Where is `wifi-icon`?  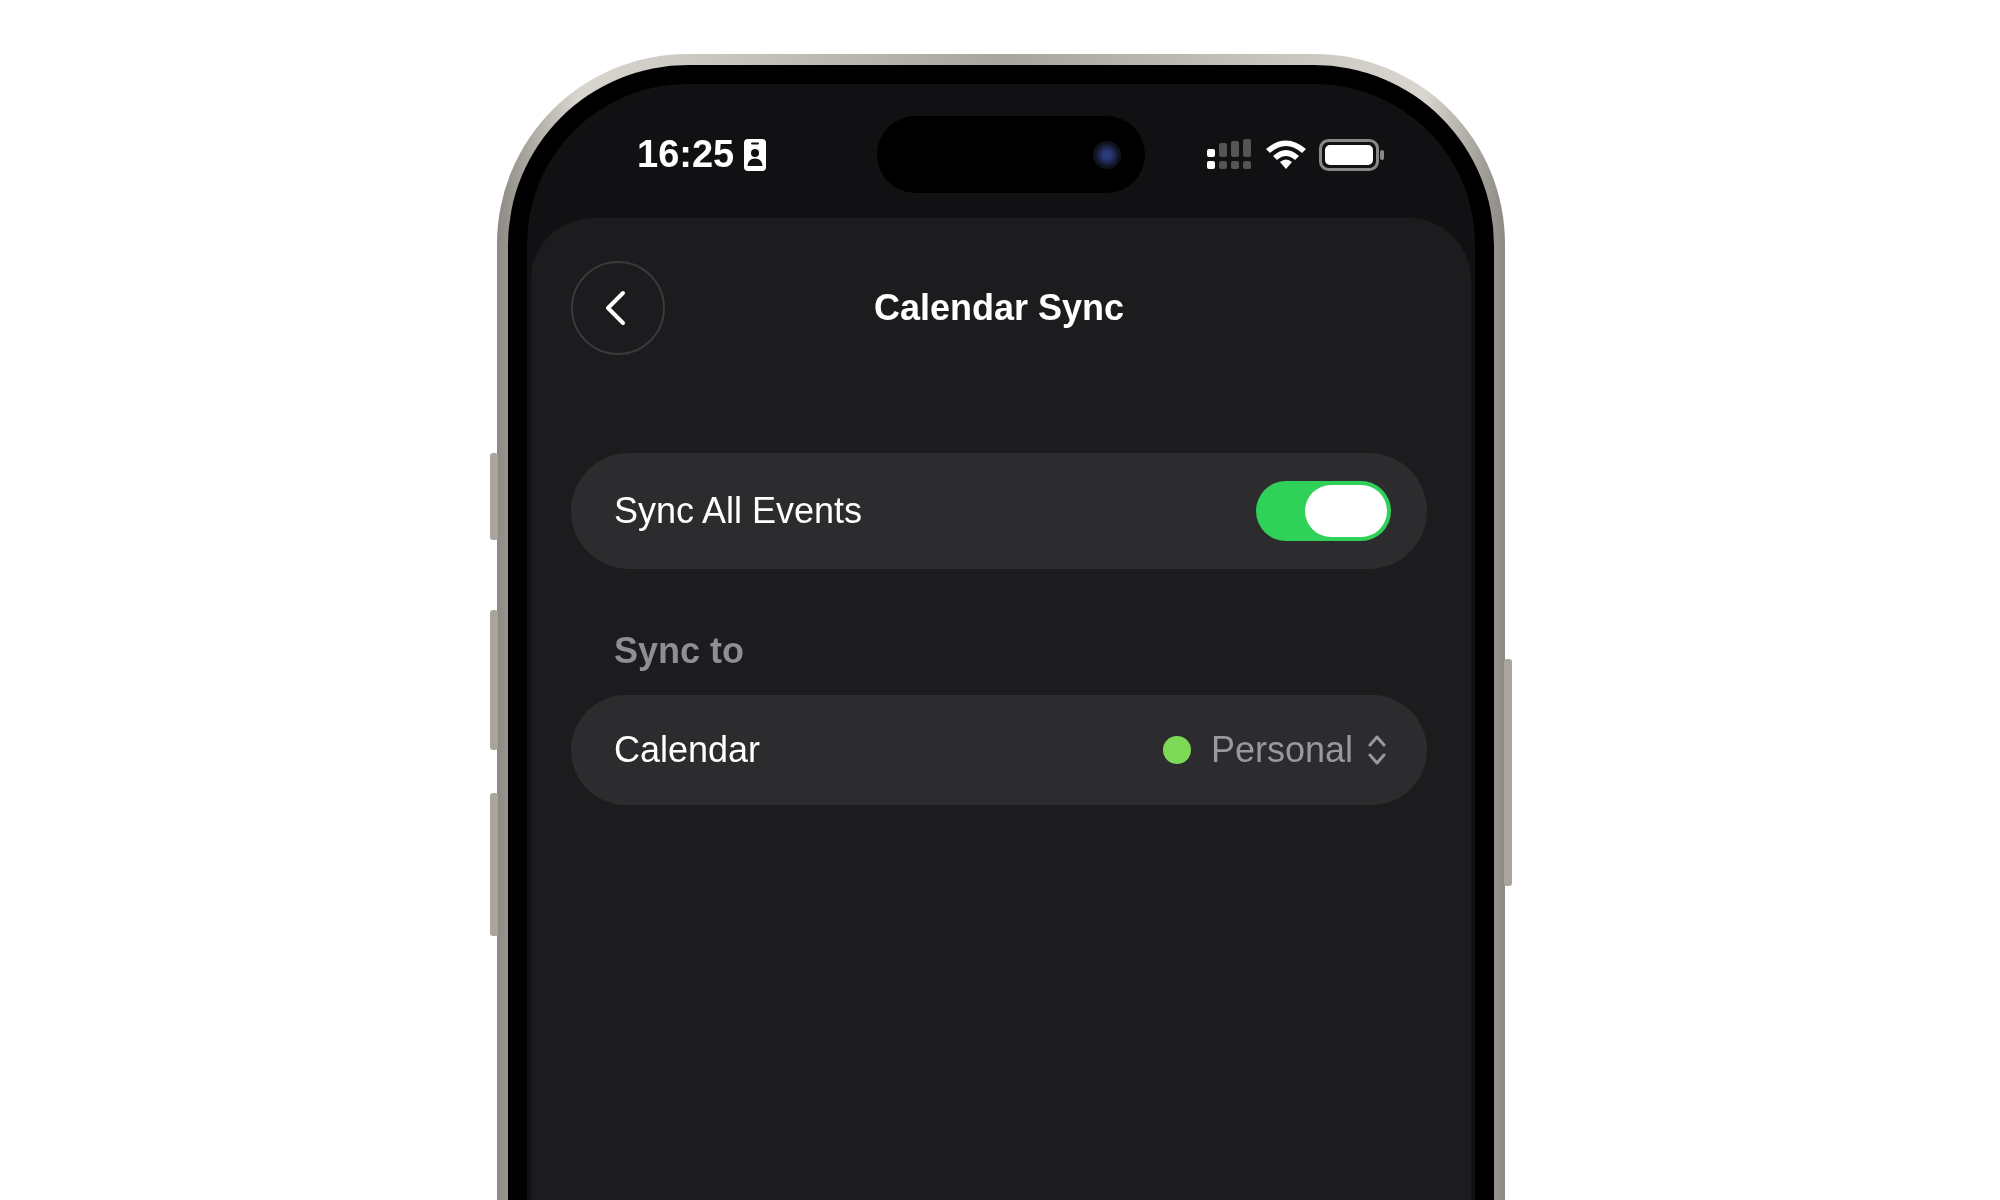 wifi-icon is located at coordinates (1286, 154).